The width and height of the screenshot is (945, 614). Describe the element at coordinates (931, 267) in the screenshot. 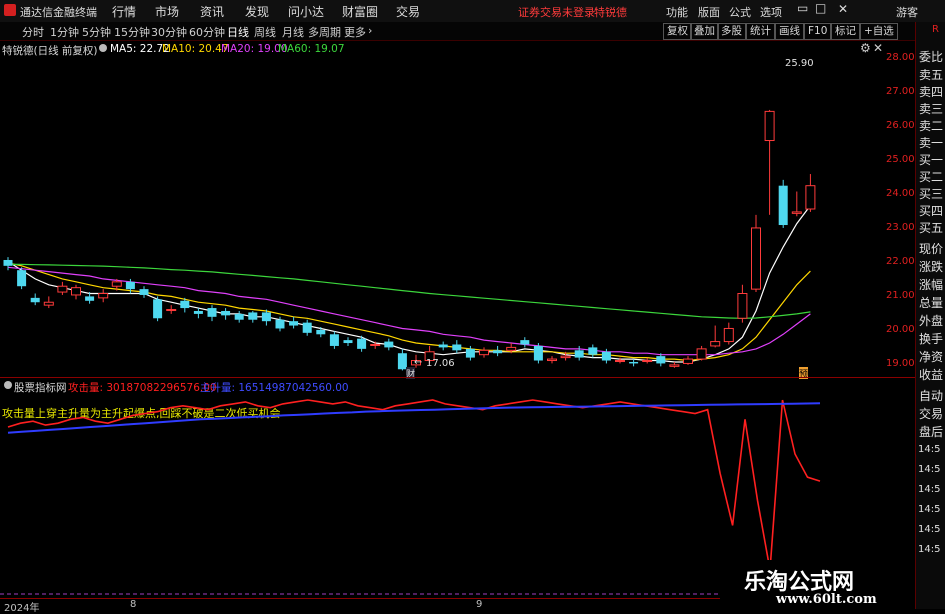

I see `quote-label: 涨跌` at that location.